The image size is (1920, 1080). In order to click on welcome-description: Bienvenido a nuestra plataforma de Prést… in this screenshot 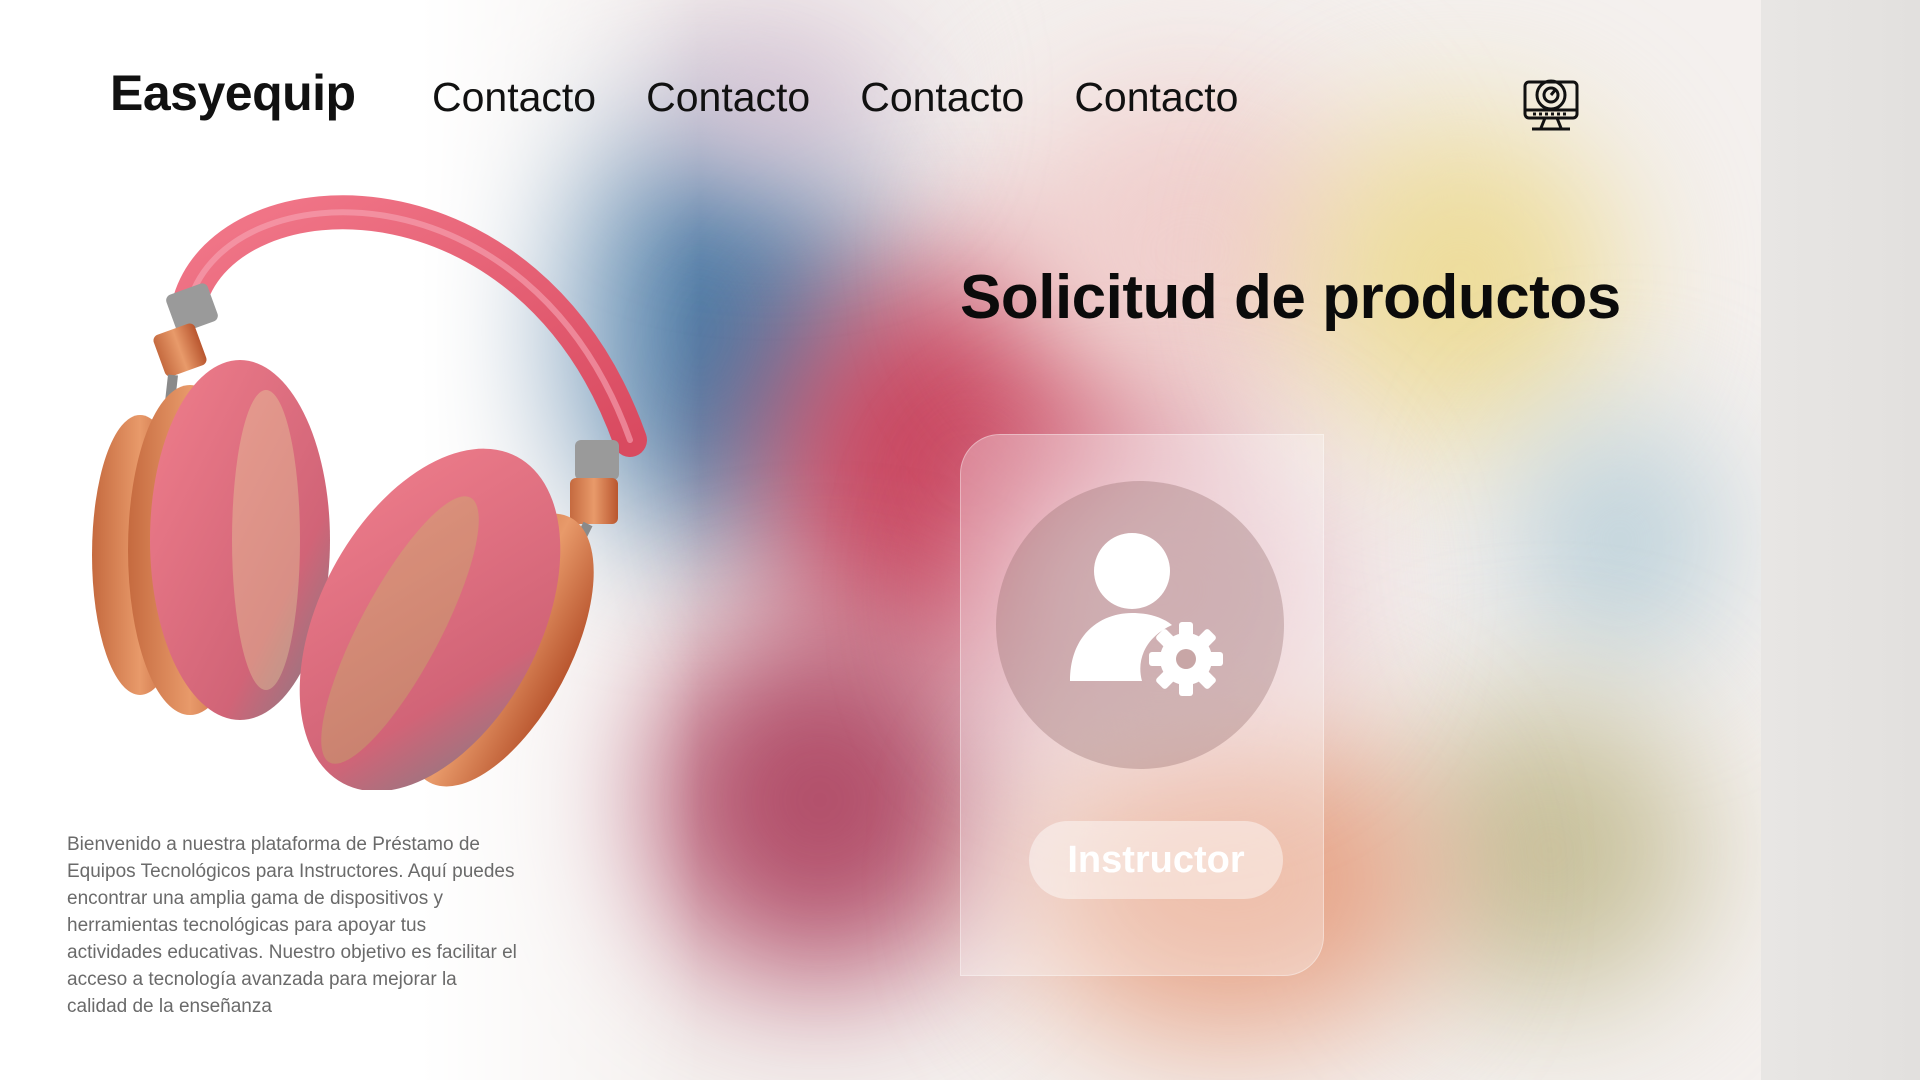, I will do `click(292, 925)`.